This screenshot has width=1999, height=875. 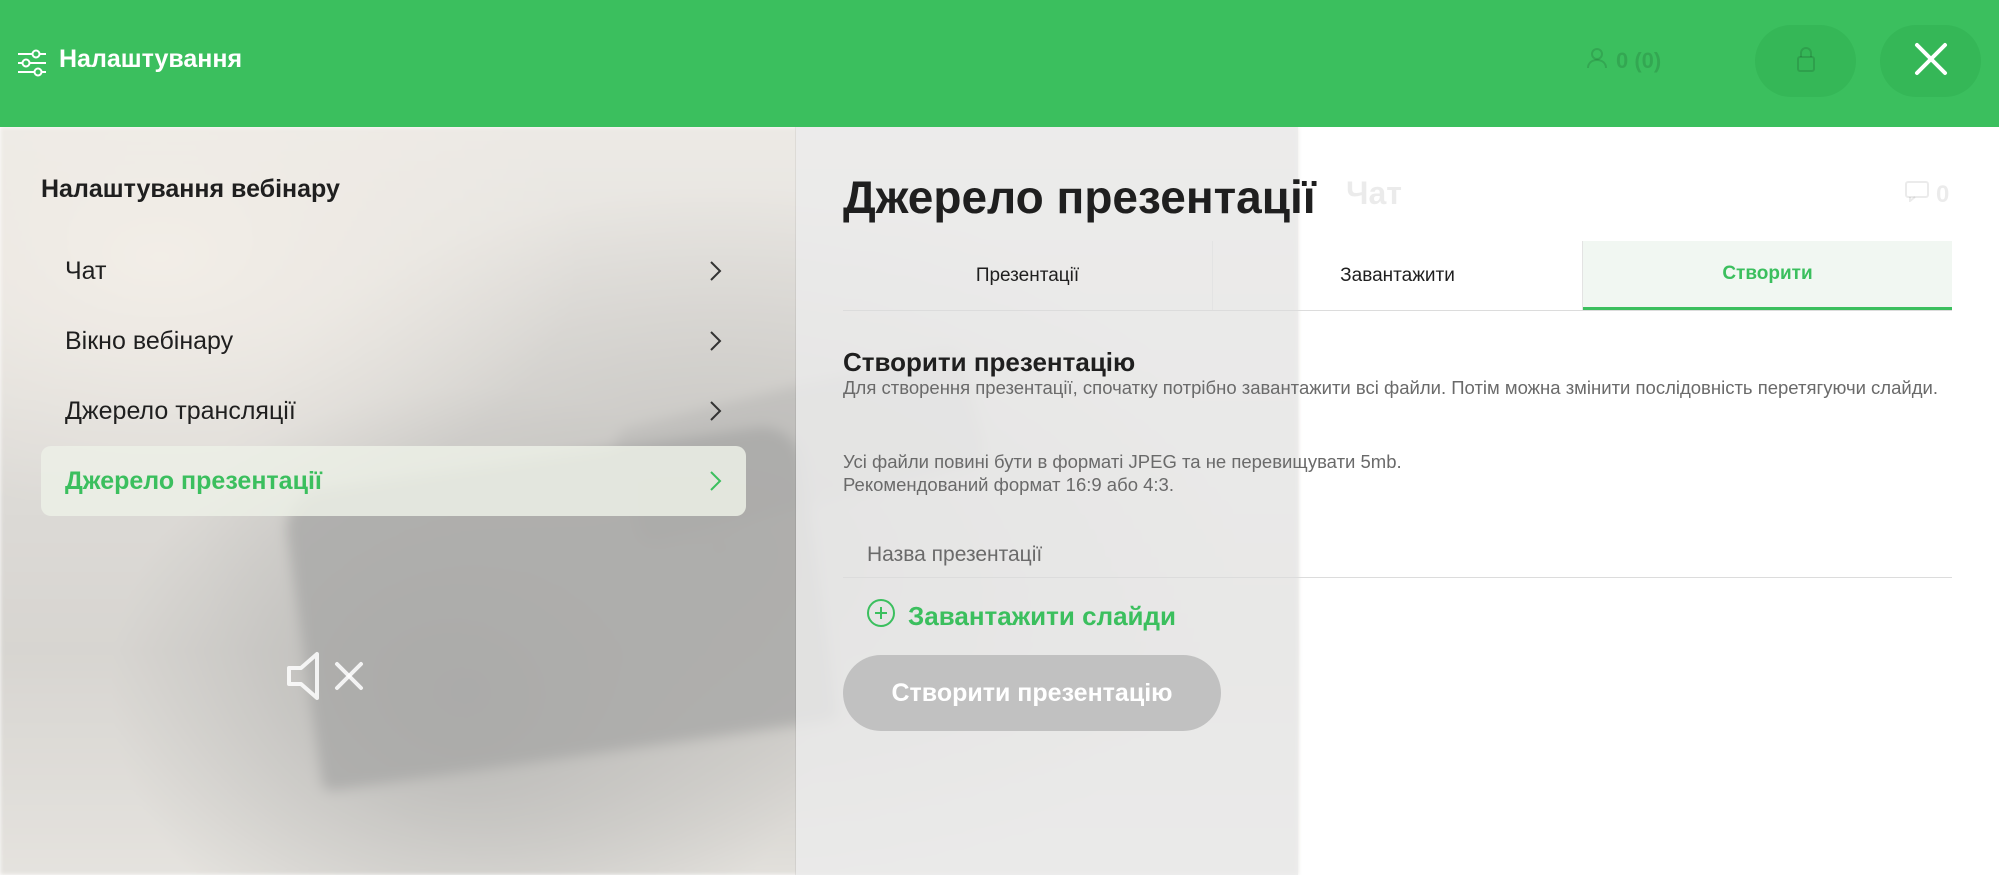 I want to click on tab-upload: Завантажити, so click(x=1398, y=275).